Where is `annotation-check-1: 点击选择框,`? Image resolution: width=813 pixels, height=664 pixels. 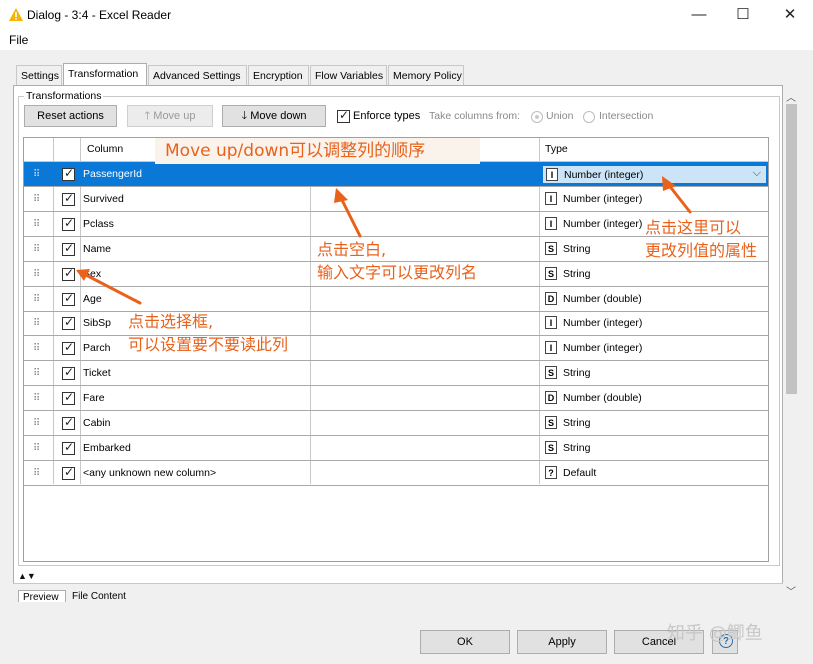
annotation-check-1: 点击选择框, is located at coordinates (171, 321).